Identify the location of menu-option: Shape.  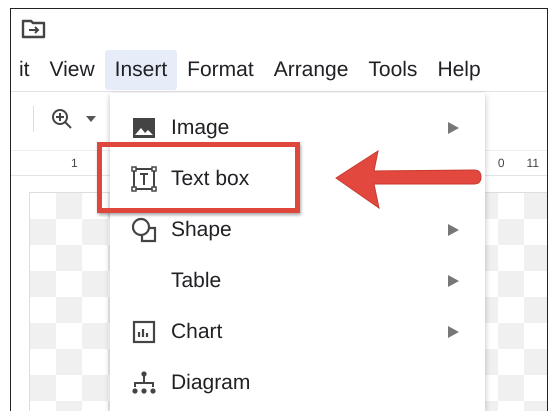
(297, 229).